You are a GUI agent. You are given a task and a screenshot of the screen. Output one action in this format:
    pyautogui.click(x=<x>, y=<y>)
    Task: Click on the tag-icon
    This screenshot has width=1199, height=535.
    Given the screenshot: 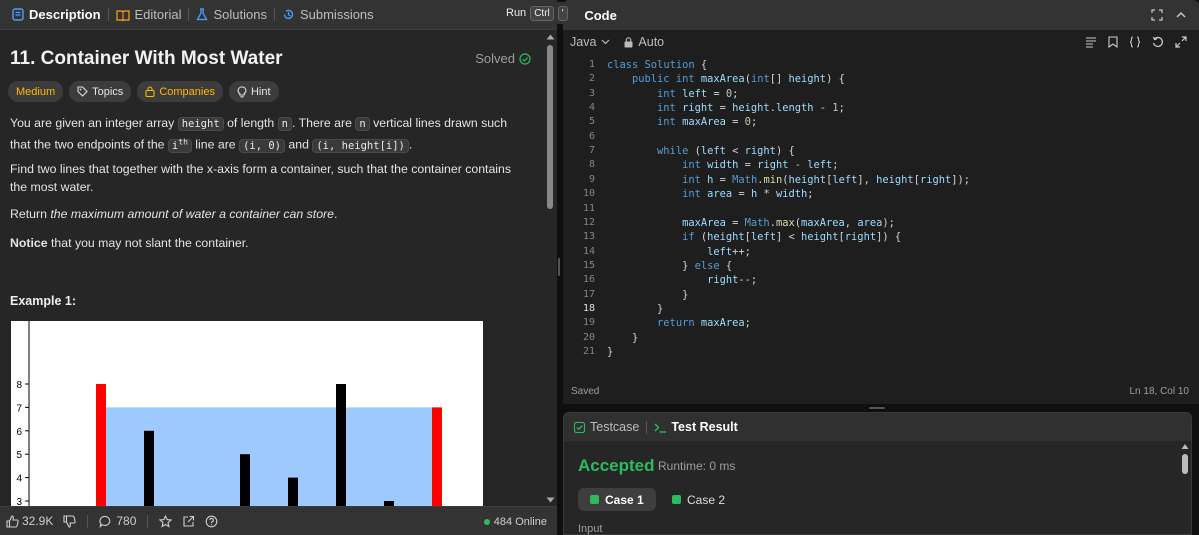 What is the action you would take?
    pyautogui.click(x=82, y=91)
    